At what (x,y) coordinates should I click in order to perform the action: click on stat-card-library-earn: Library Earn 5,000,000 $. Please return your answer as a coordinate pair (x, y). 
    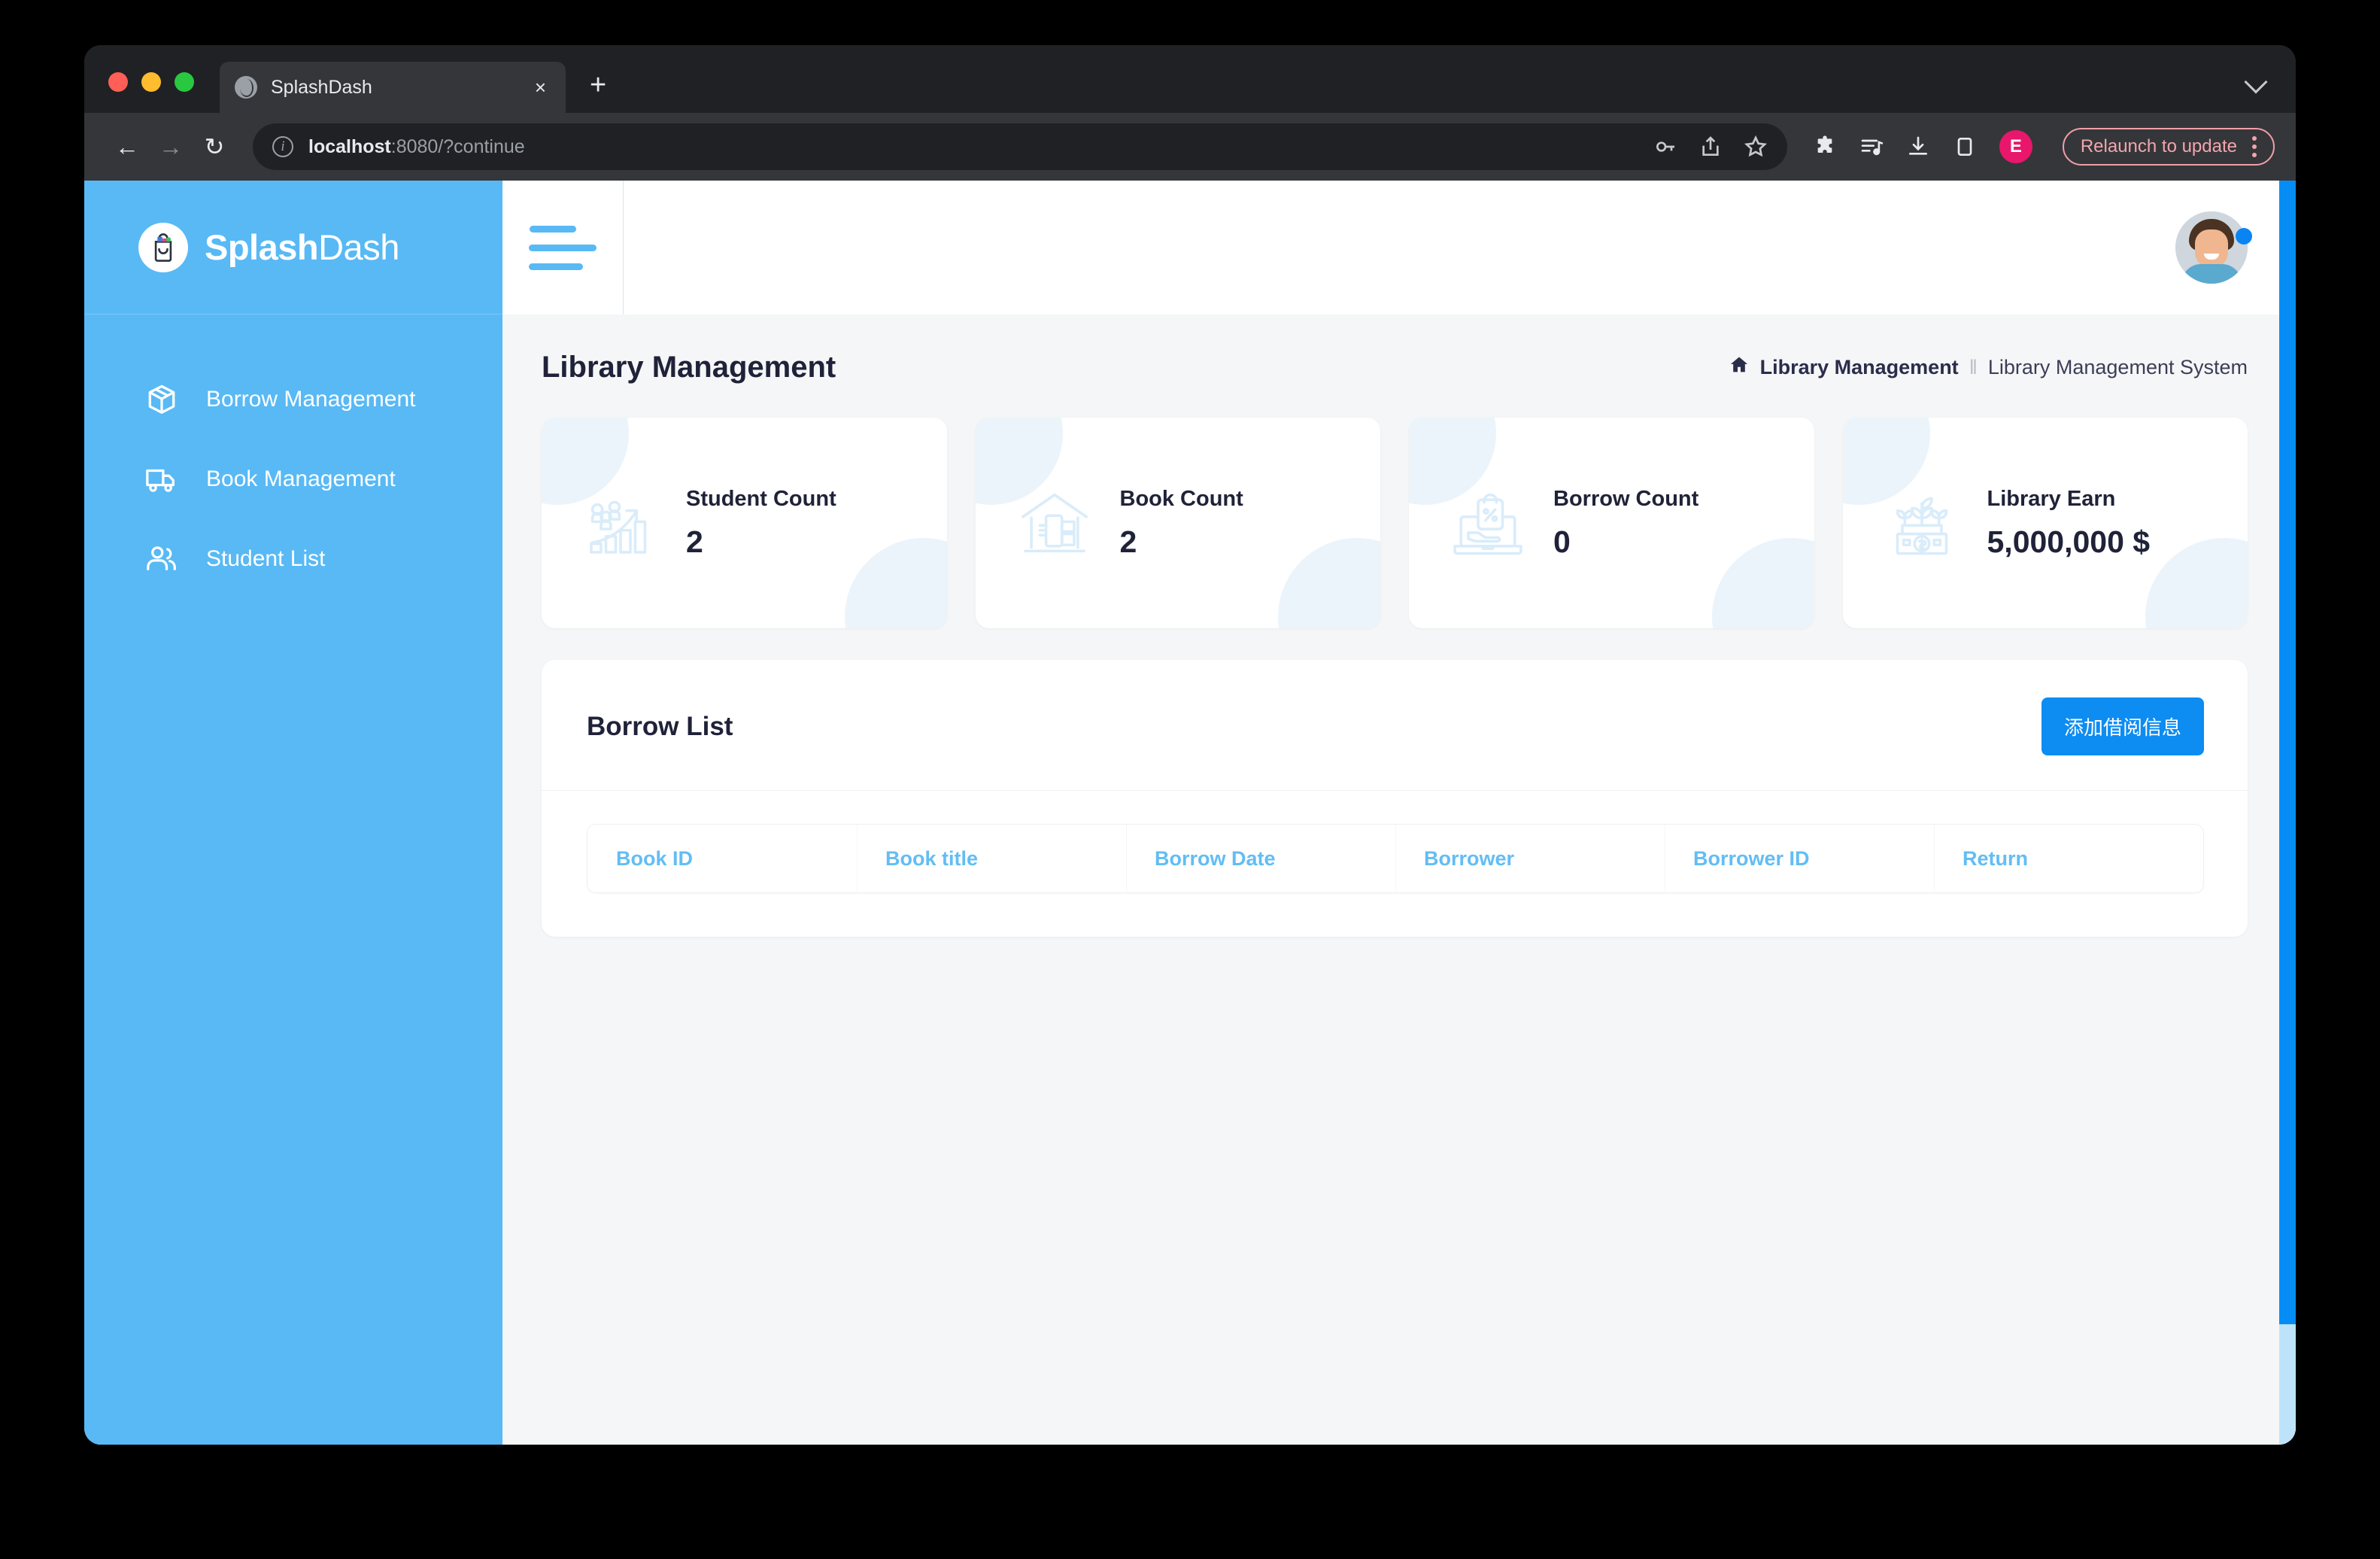
    Looking at the image, I should click on (2045, 523).